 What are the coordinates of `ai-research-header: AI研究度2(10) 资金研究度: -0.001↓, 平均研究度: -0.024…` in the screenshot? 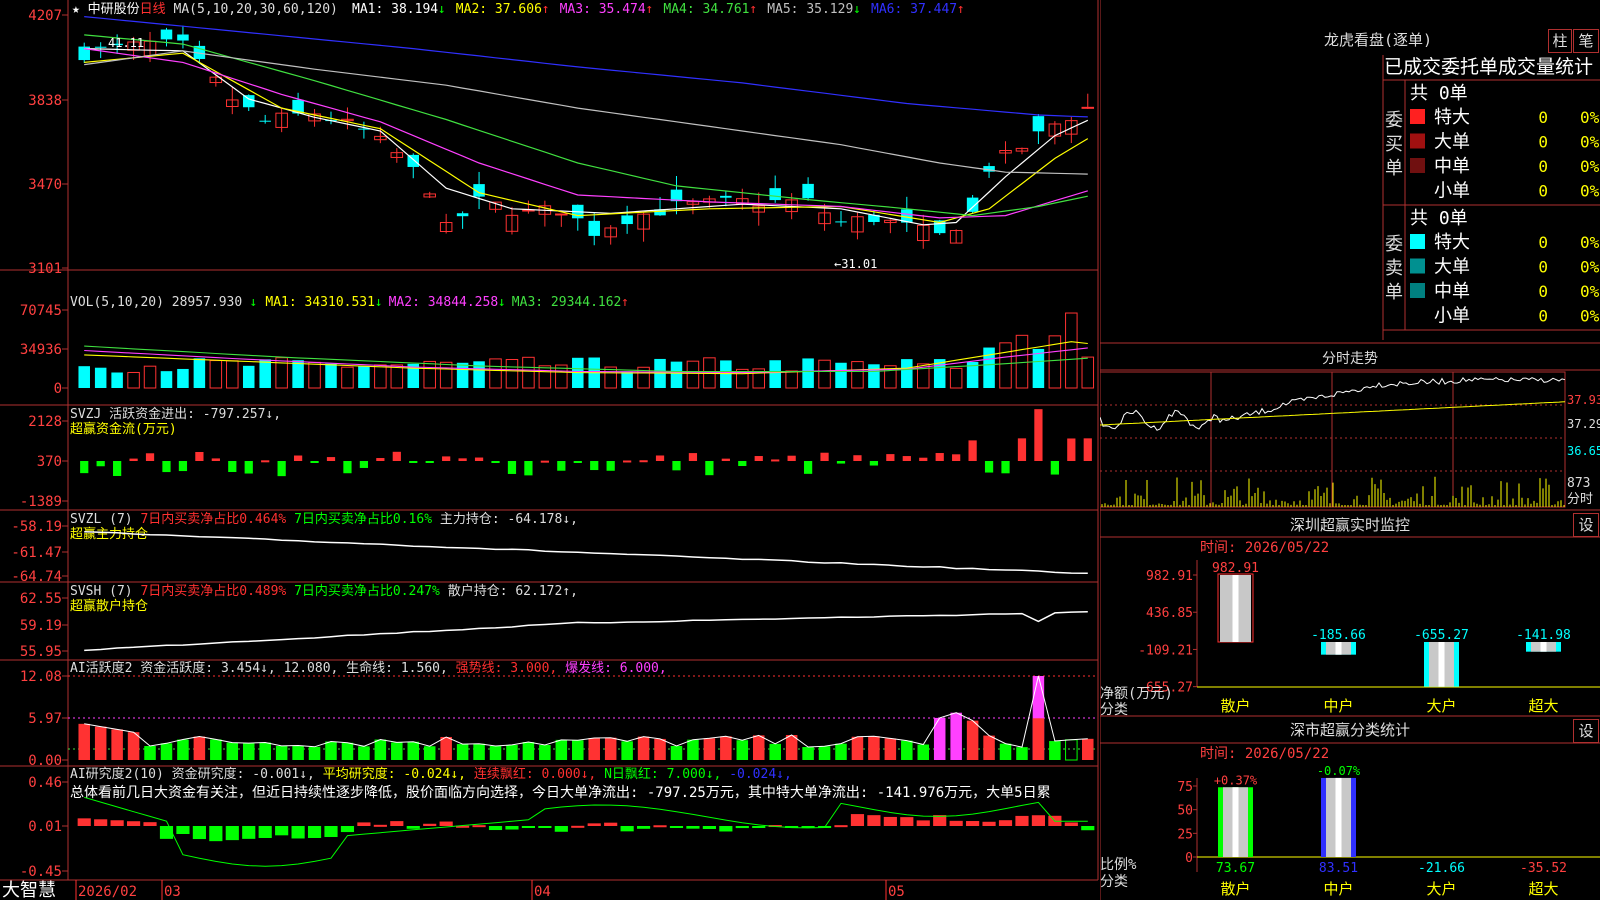 It's located at (431, 774).